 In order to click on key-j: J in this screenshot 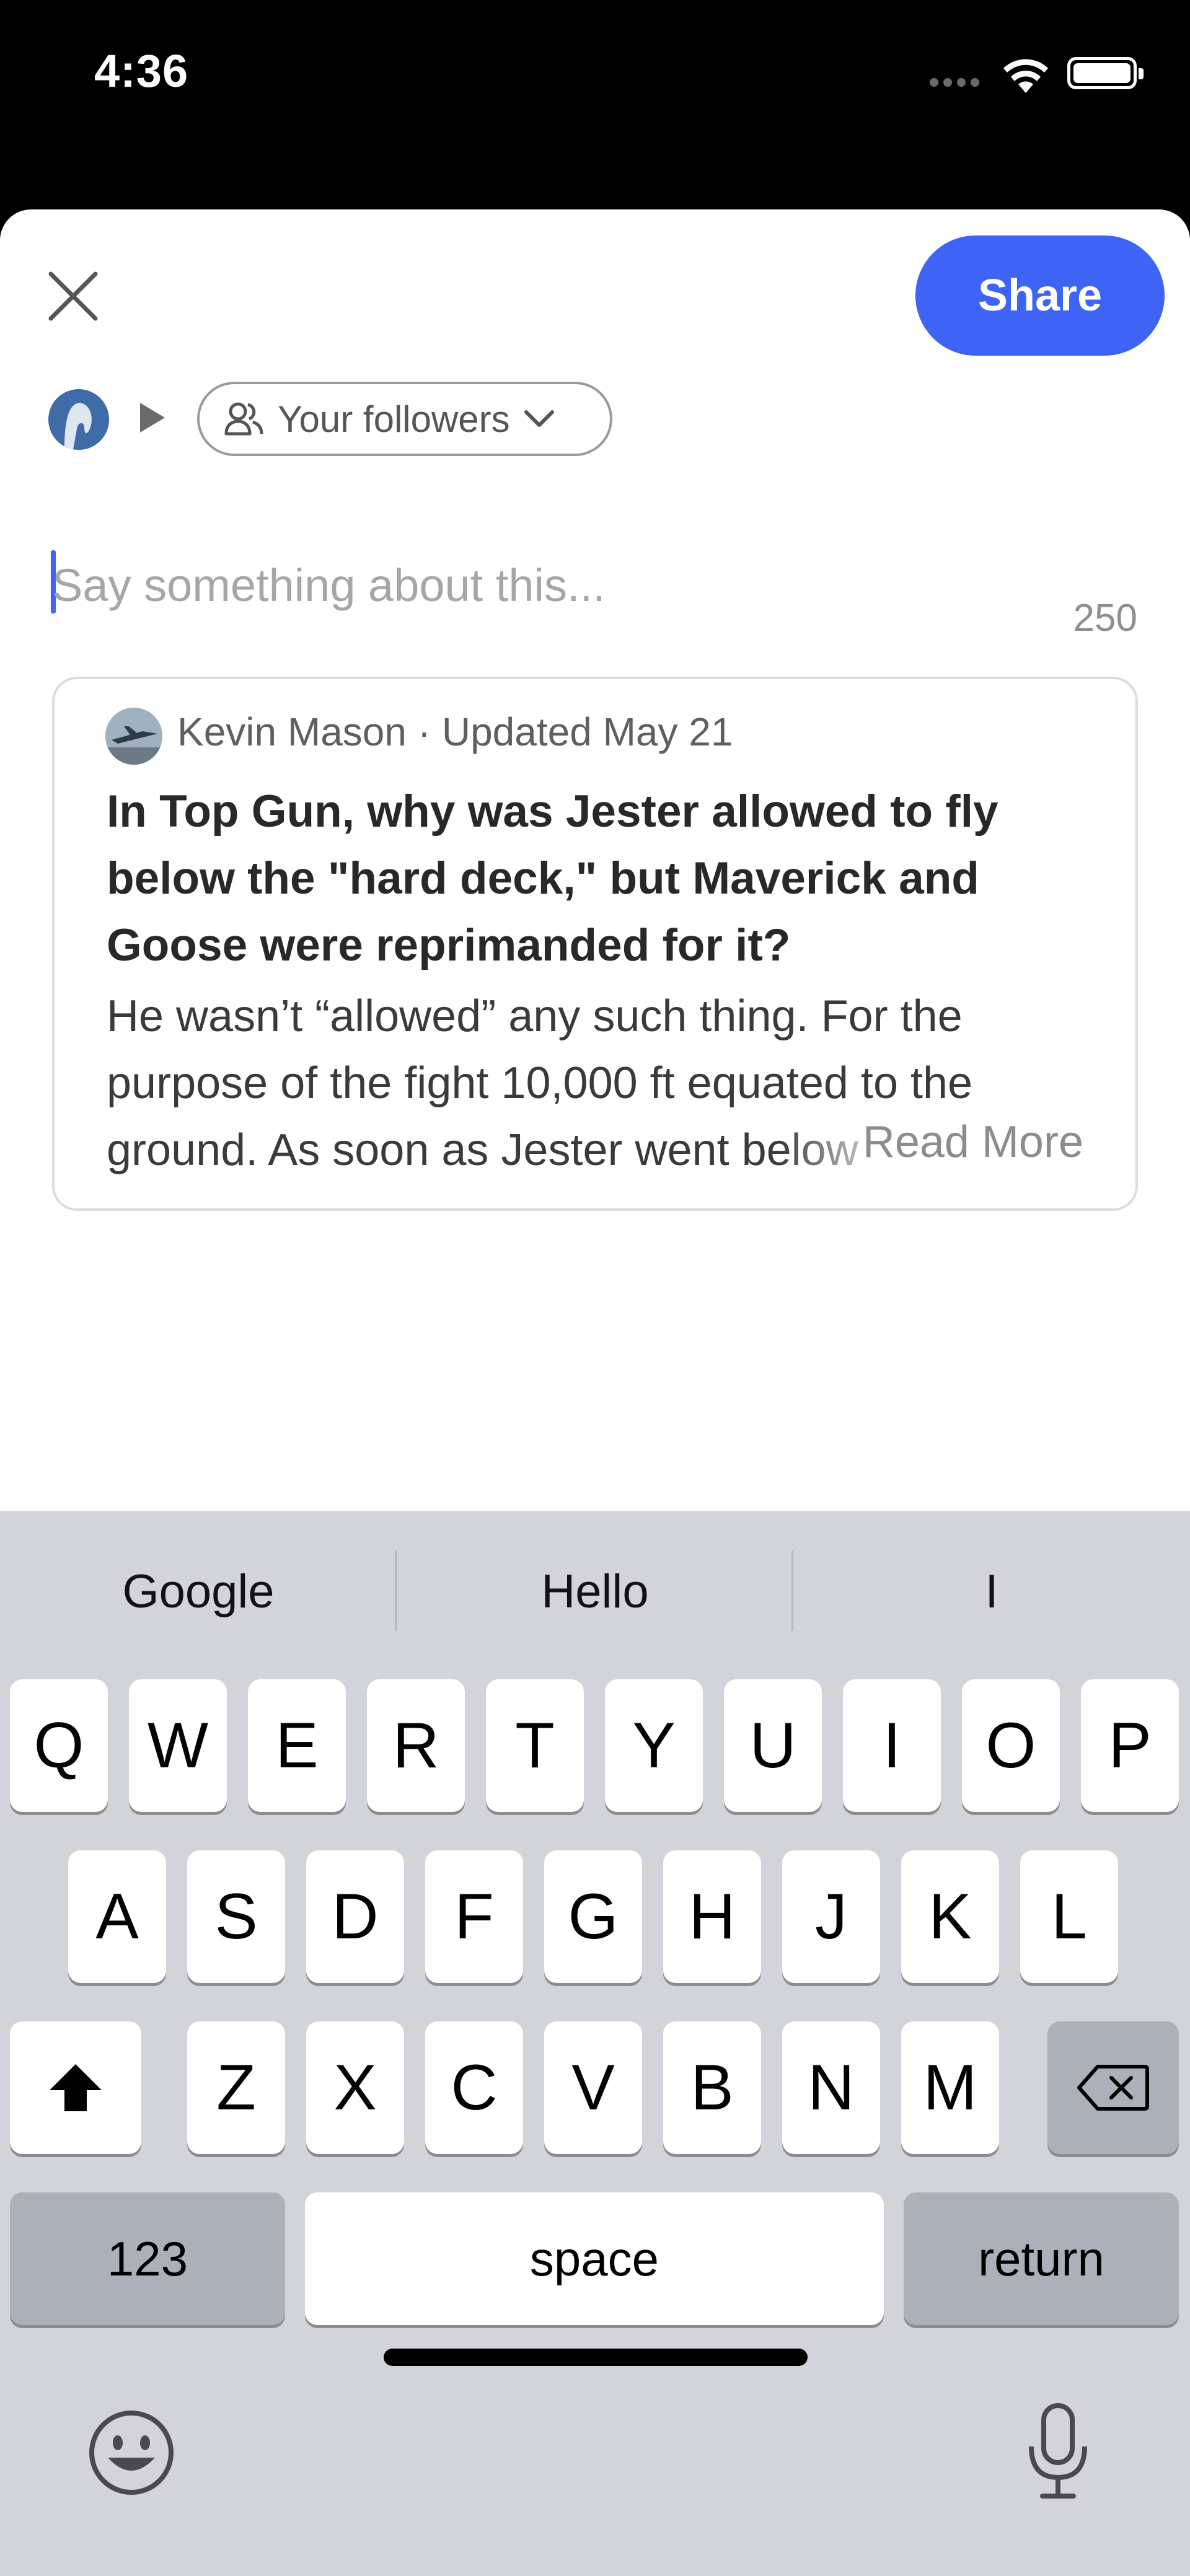, I will do `click(831, 1917)`.